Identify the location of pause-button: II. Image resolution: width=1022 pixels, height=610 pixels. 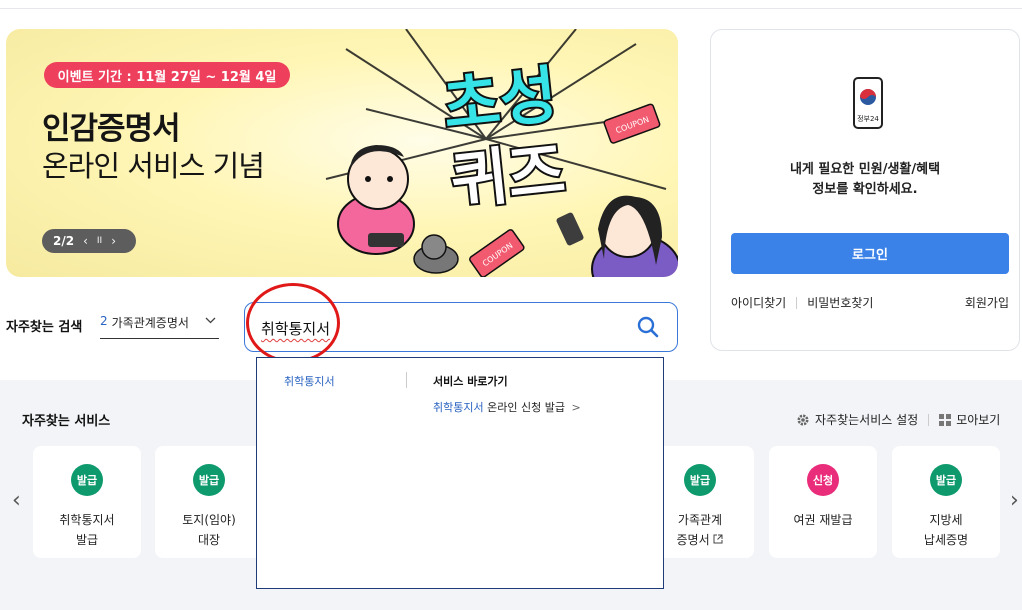
(99, 241).